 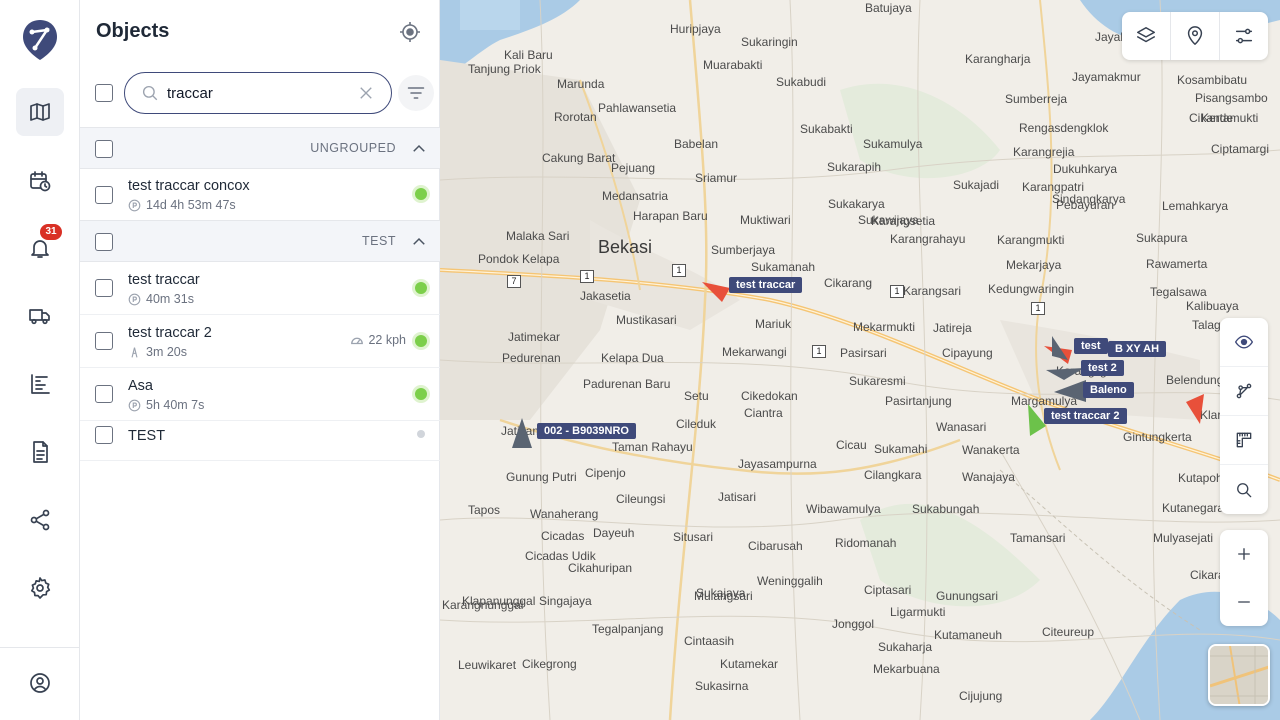 I want to click on nav-account-button, so click(x=40, y=683).